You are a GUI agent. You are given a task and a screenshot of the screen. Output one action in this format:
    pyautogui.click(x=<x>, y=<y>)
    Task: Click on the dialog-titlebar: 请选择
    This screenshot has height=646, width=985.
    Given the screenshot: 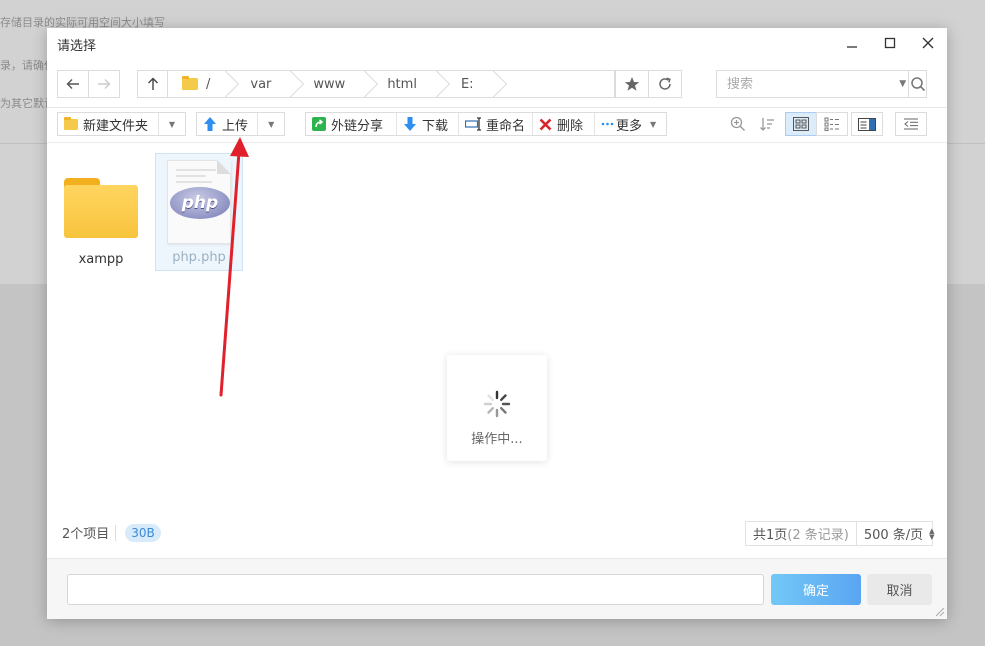 What is the action you would take?
    pyautogui.click(x=497, y=43)
    